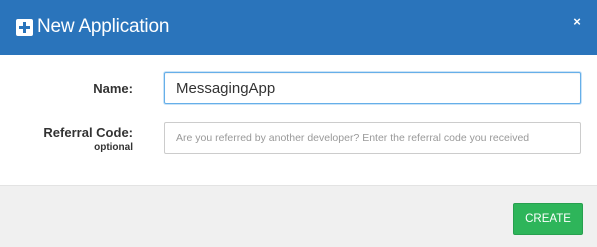 This screenshot has width=597, height=247. What do you see at coordinates (113, 147) in the screenshot?
I see `optional-label: optional` at bounding box center [113, 147].